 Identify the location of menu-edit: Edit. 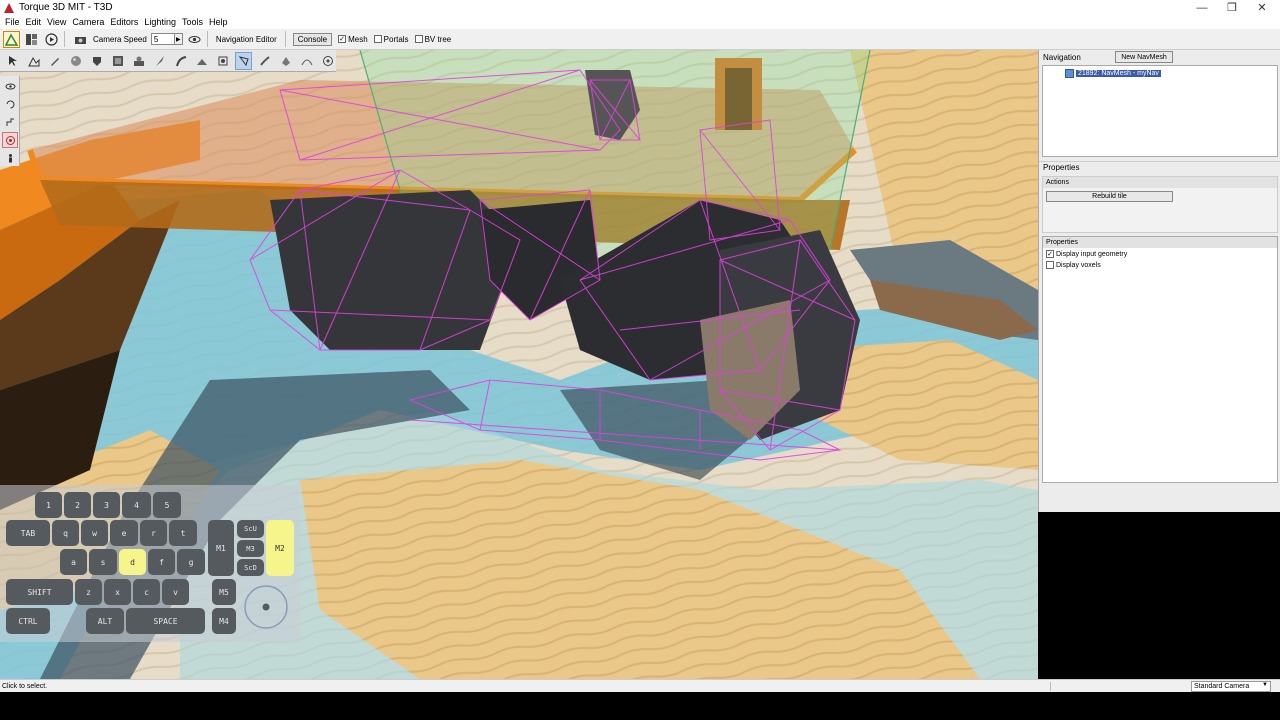
(34, 22).